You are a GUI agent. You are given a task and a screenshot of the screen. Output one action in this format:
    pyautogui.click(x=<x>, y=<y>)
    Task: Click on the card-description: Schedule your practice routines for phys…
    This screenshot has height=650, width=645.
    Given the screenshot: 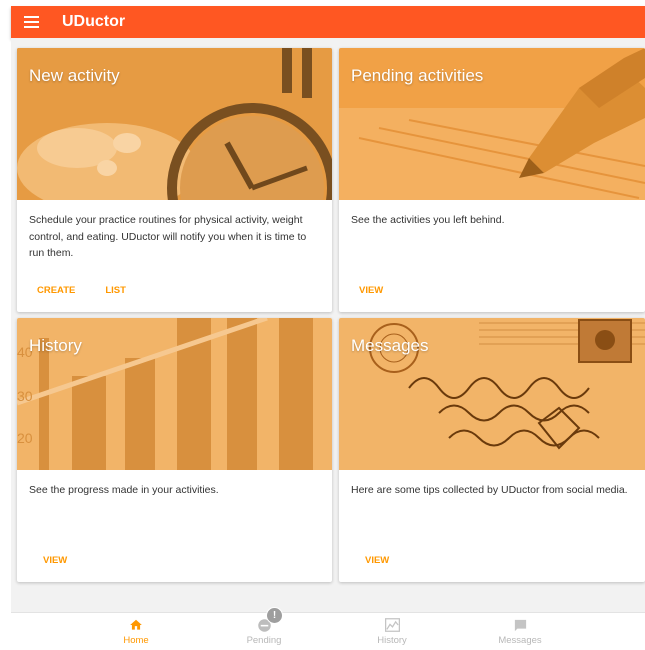 What is the action you would take?
    pyautogui.click(x=168, y=236)
    